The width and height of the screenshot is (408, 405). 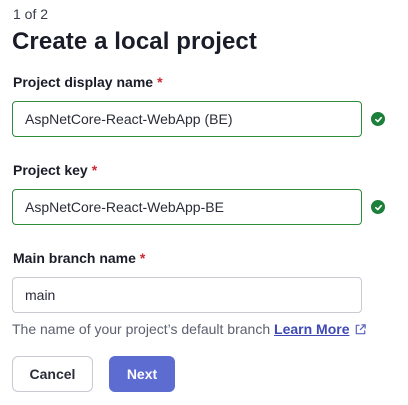 What do you see at coordinates (187, 295) in the screenshot?
I see `main-branch-input` at bounding box center [187, 295].